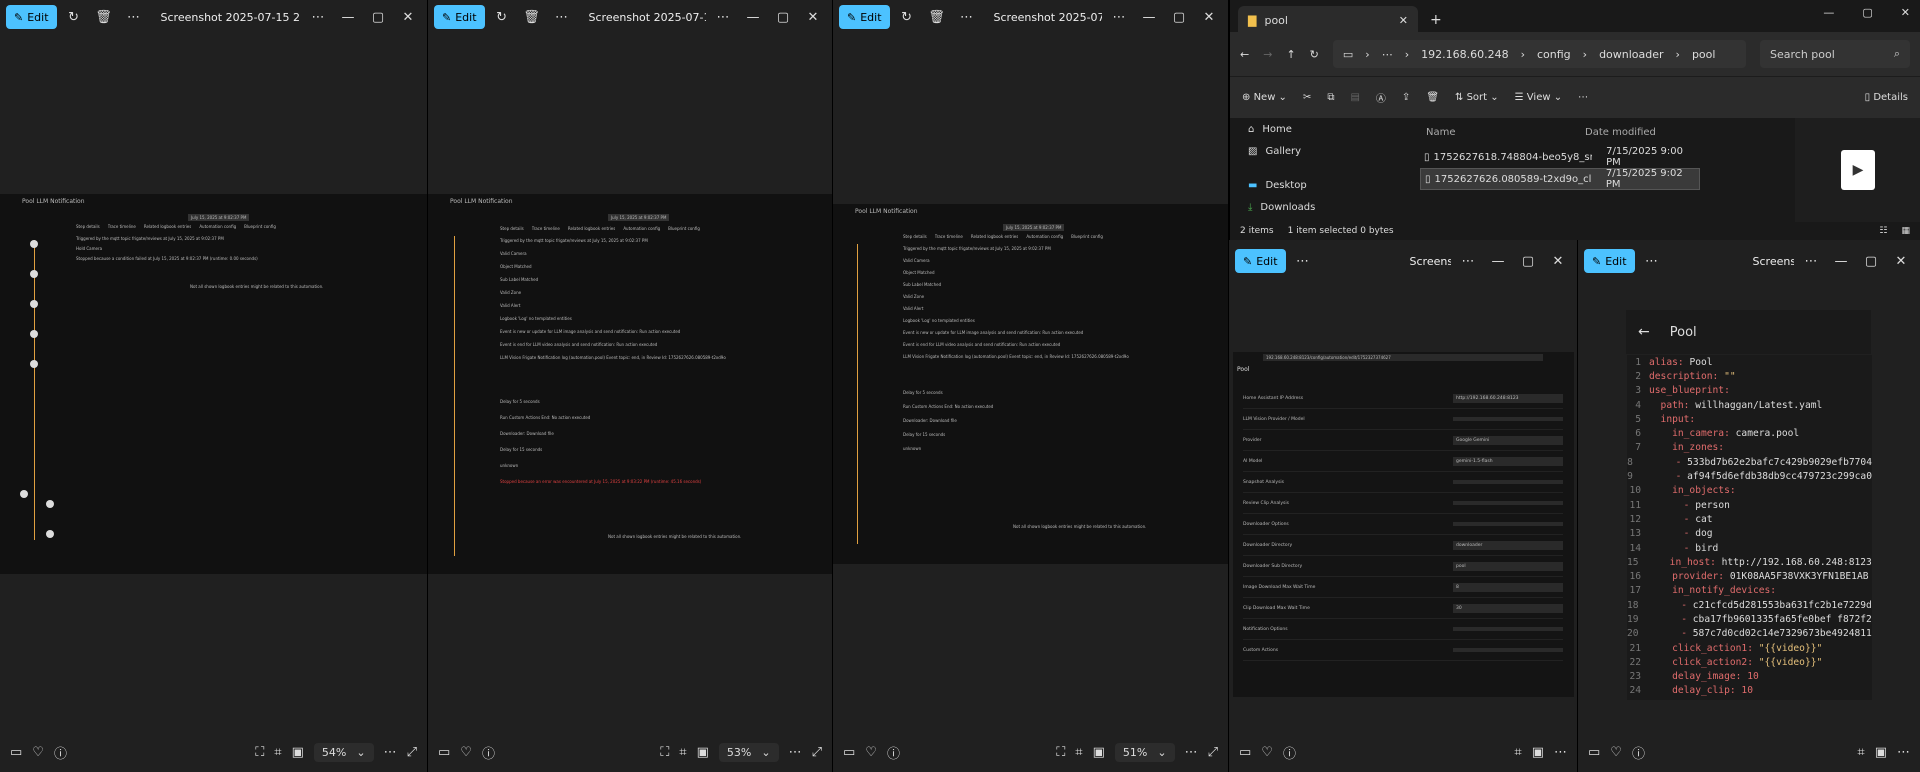 This screenshot has width=1920, height=772. Describe the element at coordinates (1314, 54) in the screenshot. I see `refresh-icon: ↻` at that location.